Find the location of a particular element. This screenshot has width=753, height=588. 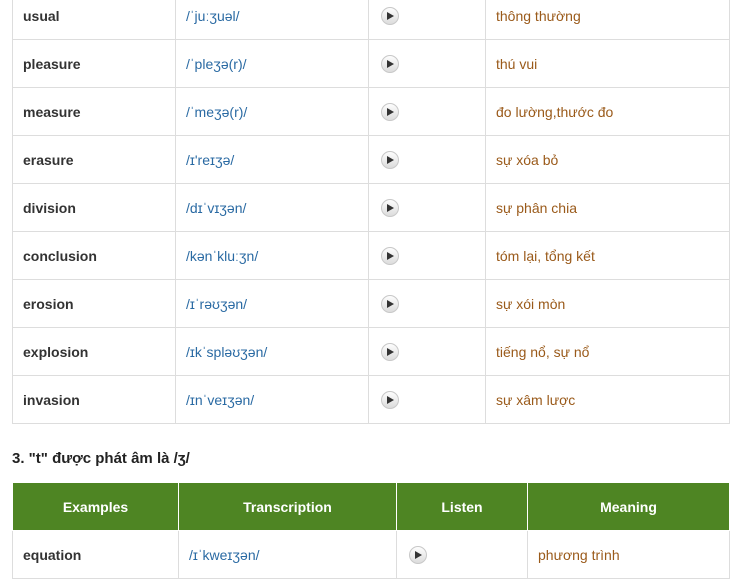

word-cell: division is located at coordinates (94, 207).